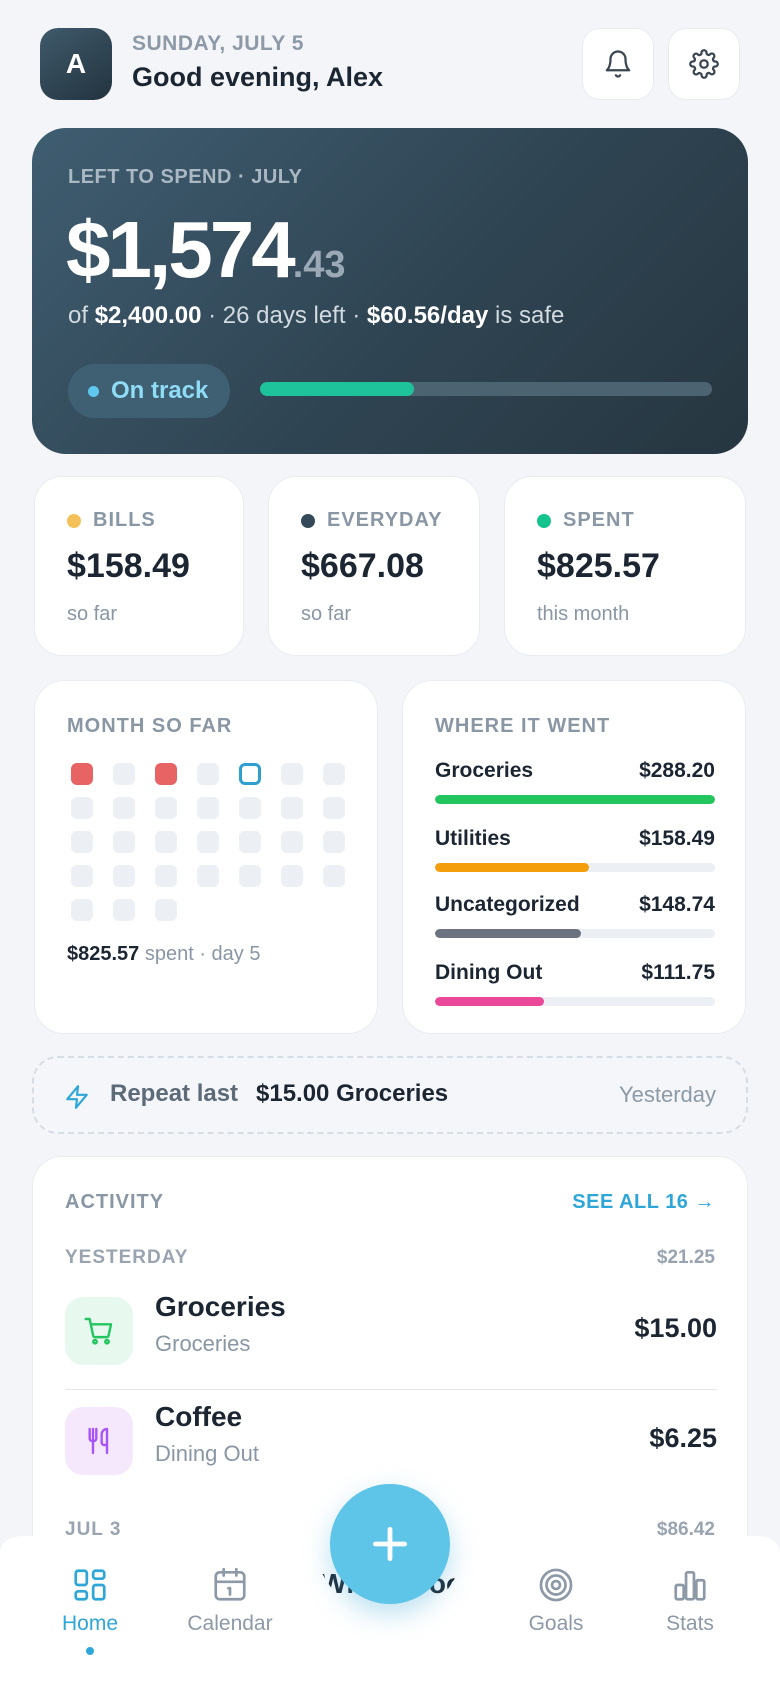  What do you see at coordinates (203, 1343) in the screenshot?
I see `transaction-category: Groceries` at bounding box center [203, 1343].